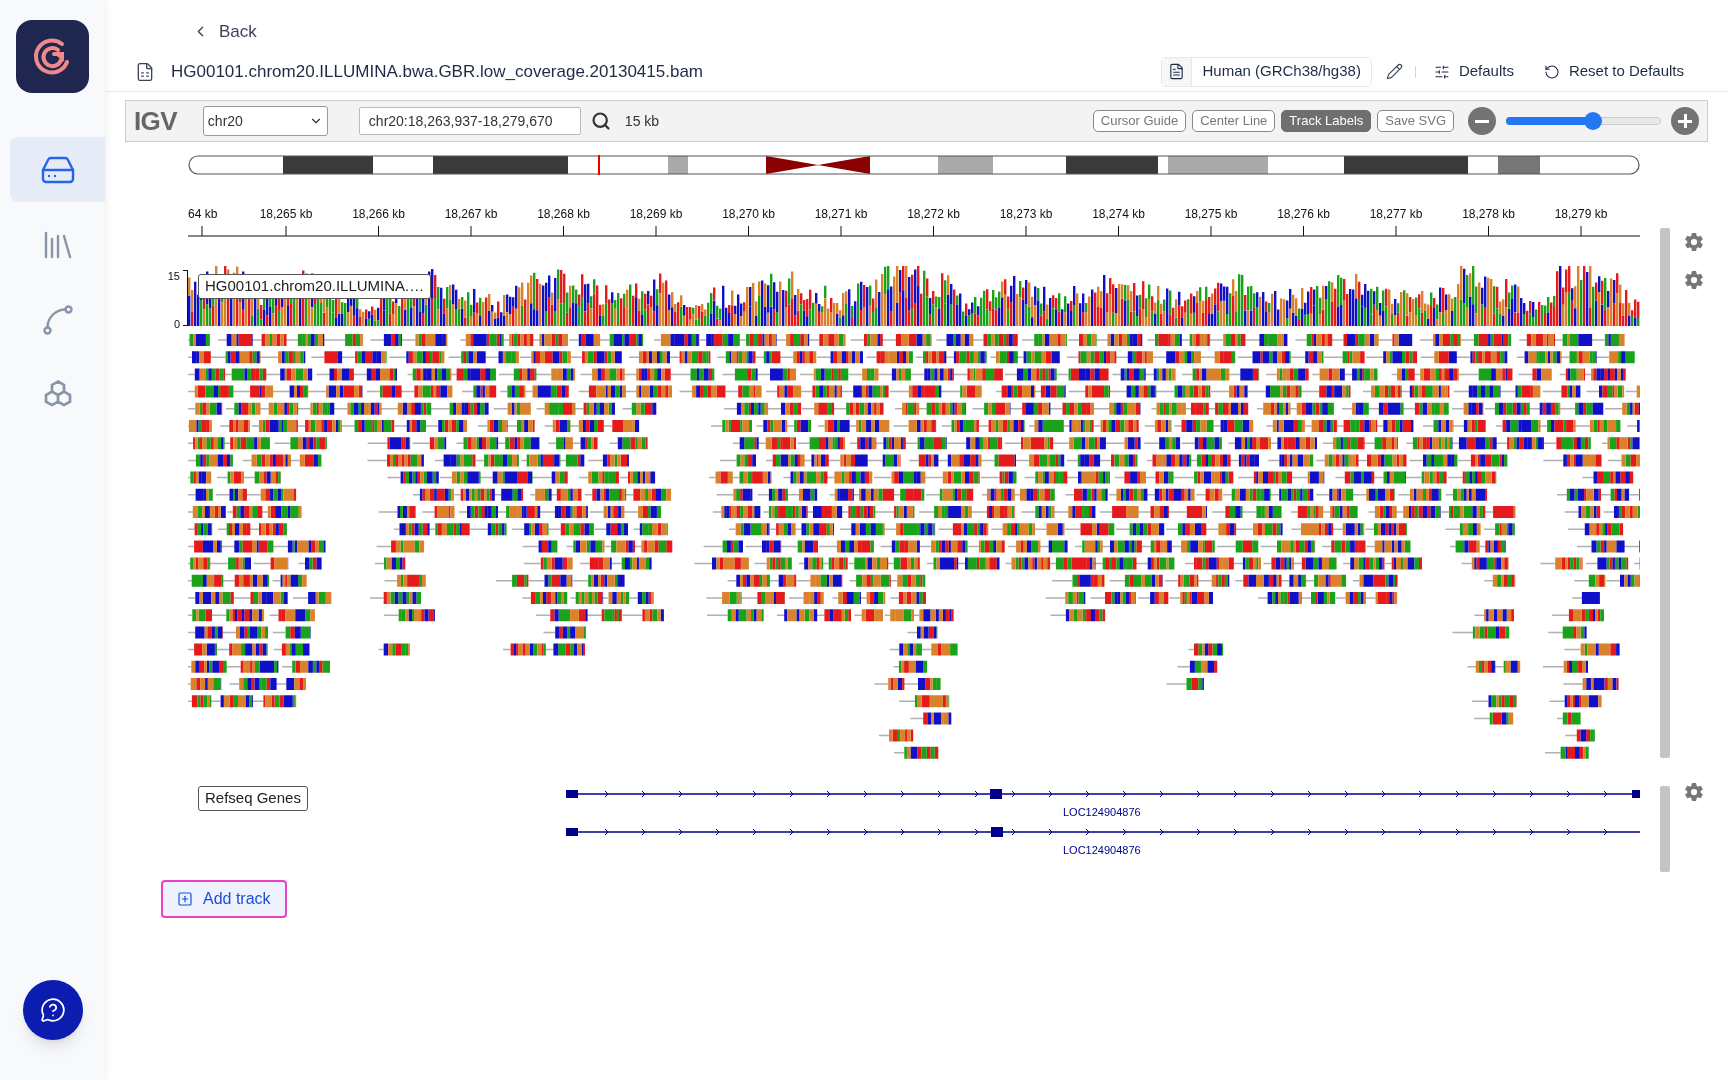 The width and height of the screenshot is (1728, 1080). I want to click on genome-selector: Human (GRCh38/hg38), so click(1266, 71).